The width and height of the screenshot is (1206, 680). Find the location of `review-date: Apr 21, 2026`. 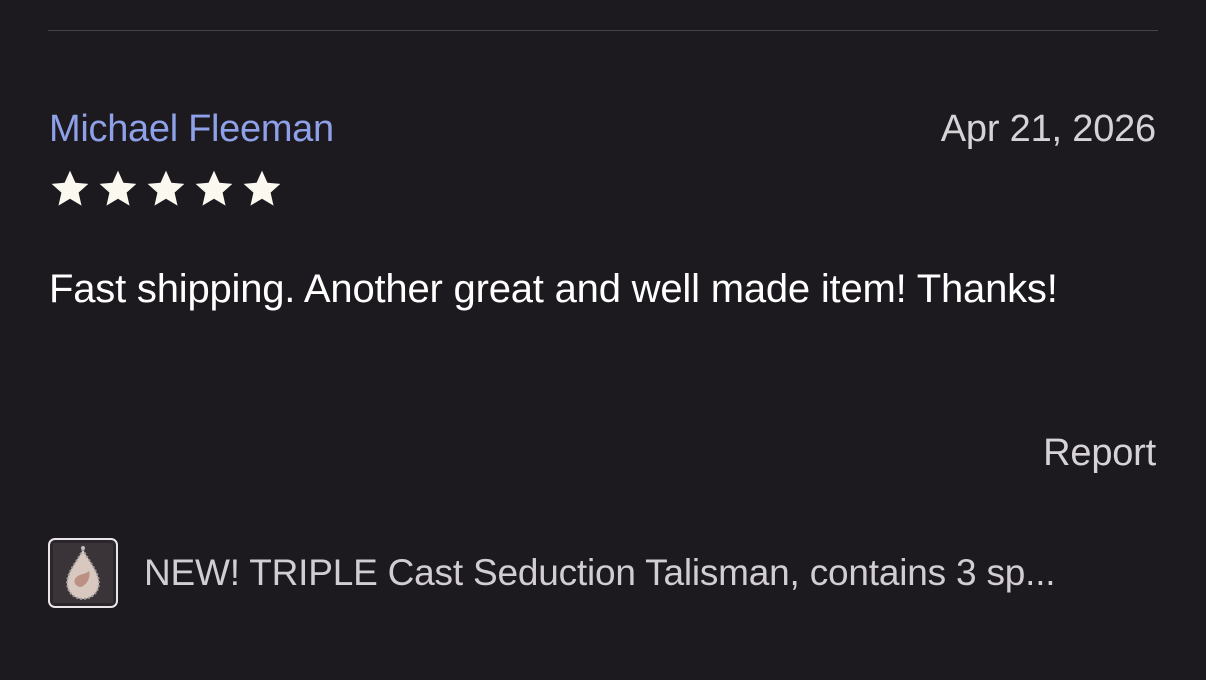

review-date: Apr 21, 2026 is located at coordinates (1048, 129).